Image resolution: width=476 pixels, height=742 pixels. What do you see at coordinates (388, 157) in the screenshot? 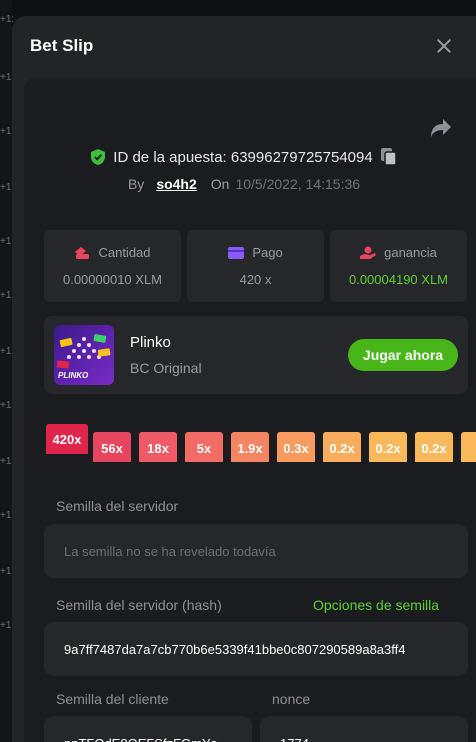
I see `copy-icon` at bounding box center [388, 157].